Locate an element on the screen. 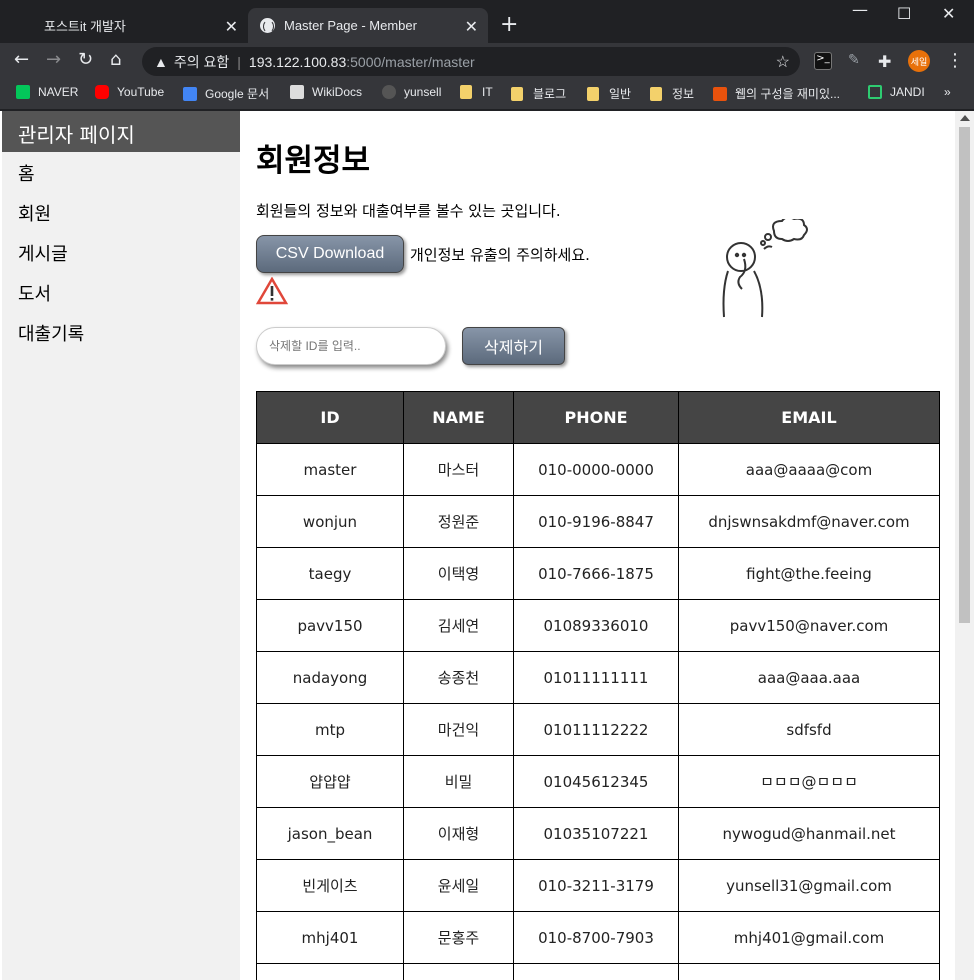 Image resolution: width=974 pixels, height=980 pixels. profile-label: 세일 is located at coordinates (919, 62).